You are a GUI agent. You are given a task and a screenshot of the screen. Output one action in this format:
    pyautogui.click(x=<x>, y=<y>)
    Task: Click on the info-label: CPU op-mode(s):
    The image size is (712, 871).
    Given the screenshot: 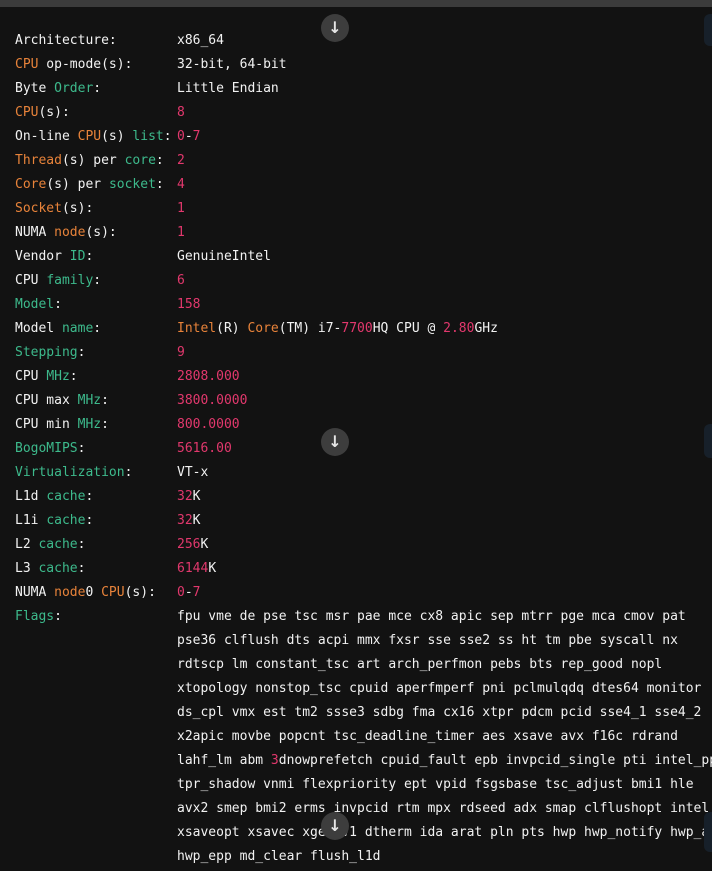 What is the action you would take?
    pyautogui.click(x=74, y=64)
    